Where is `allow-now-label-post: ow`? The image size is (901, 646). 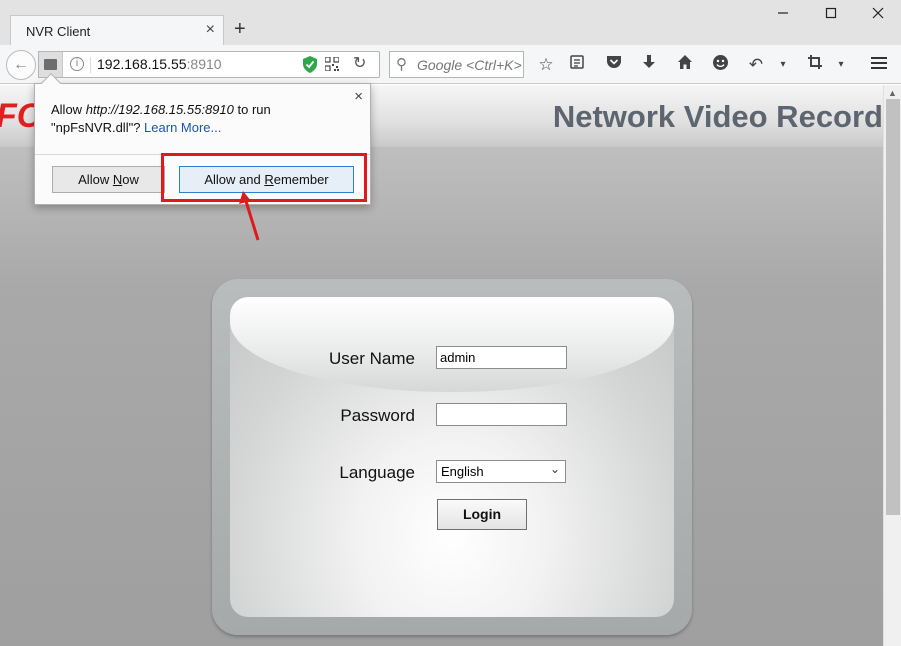
allow-now-label-post: ow is located at coordinates (130, 179).